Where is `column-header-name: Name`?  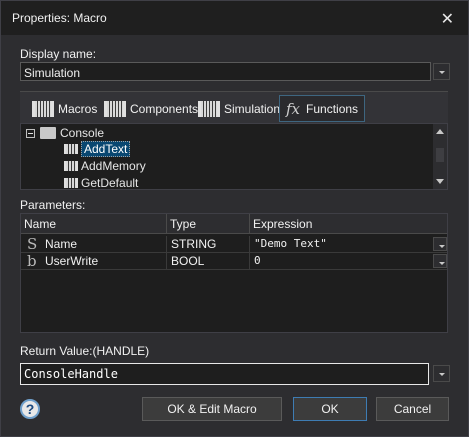
column-header-name: Name is located at coordinates (94, 224).